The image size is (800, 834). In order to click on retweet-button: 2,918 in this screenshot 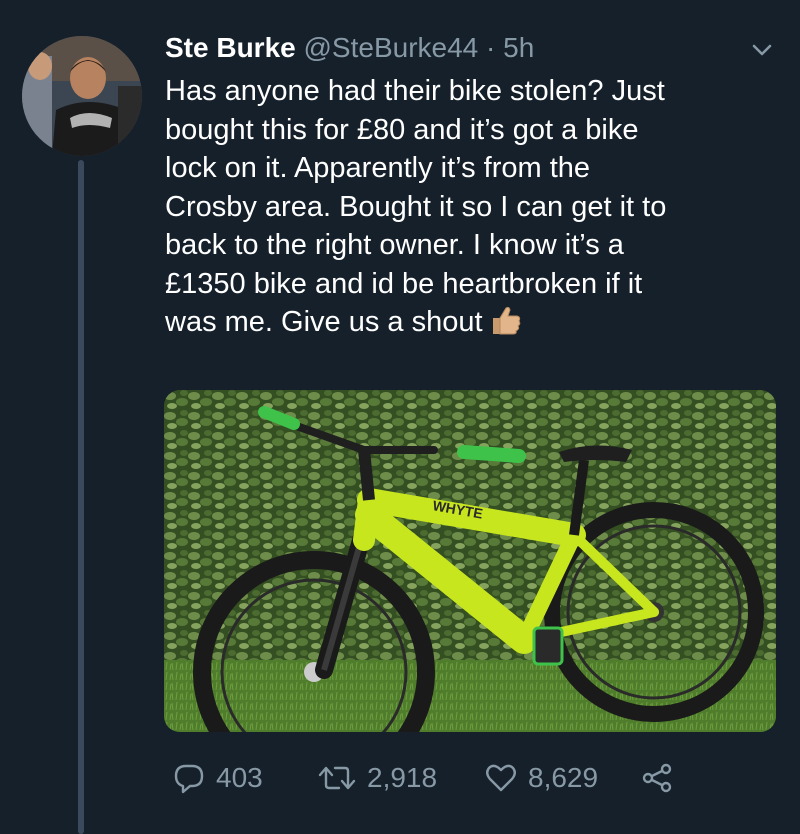, I will do `click(377, 778)`.